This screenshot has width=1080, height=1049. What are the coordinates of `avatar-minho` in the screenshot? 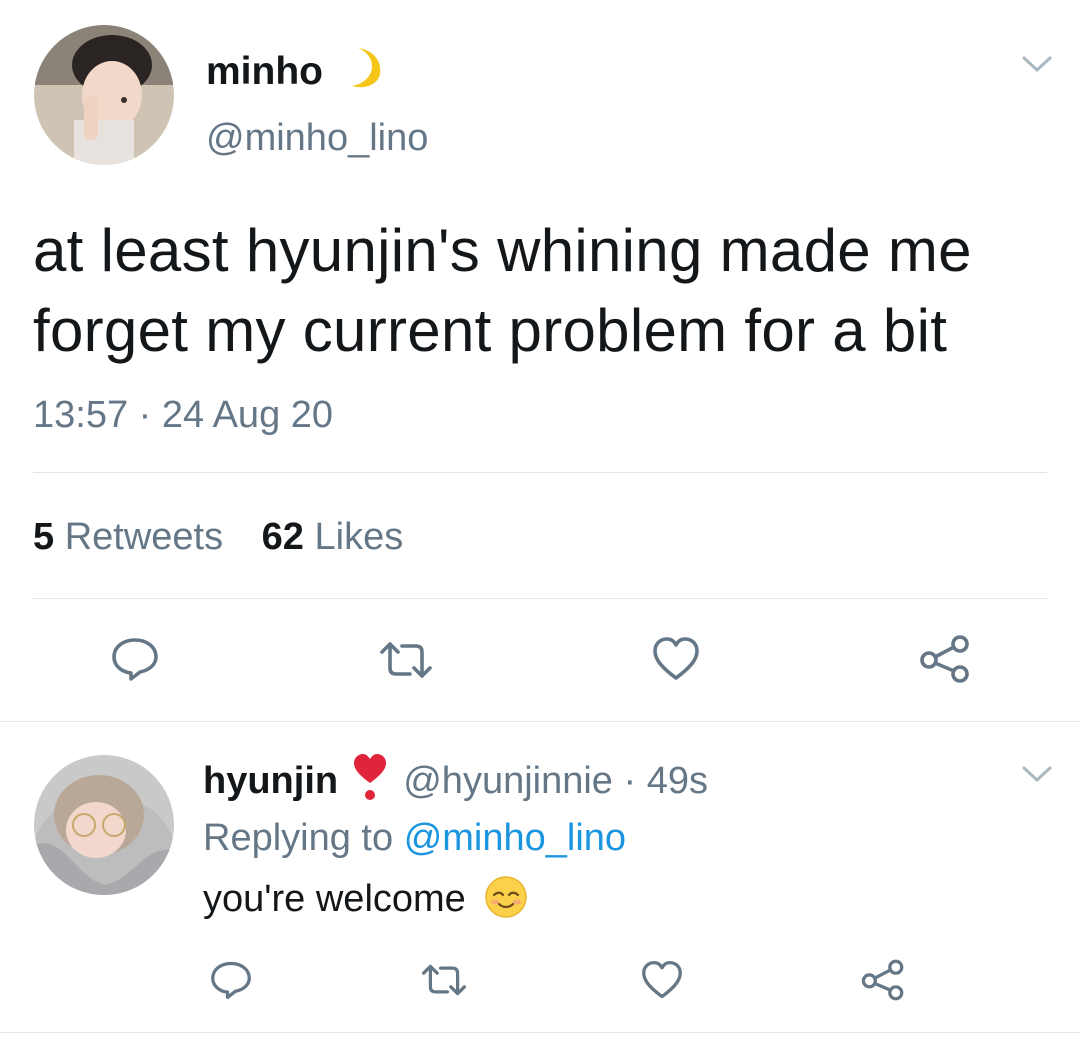 It's located at (104, 95).